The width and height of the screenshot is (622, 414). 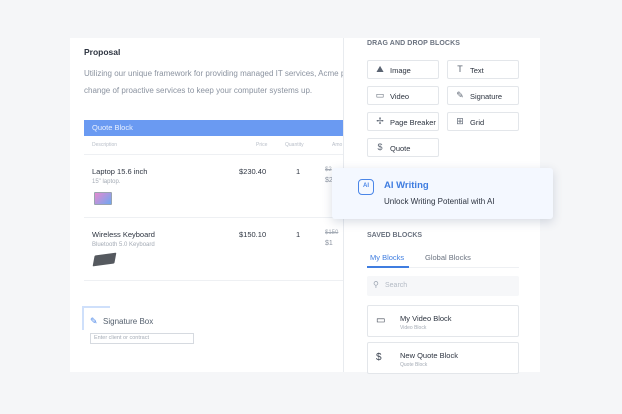 I want to click on item-price: $150.10, so click(x=253, y=234).